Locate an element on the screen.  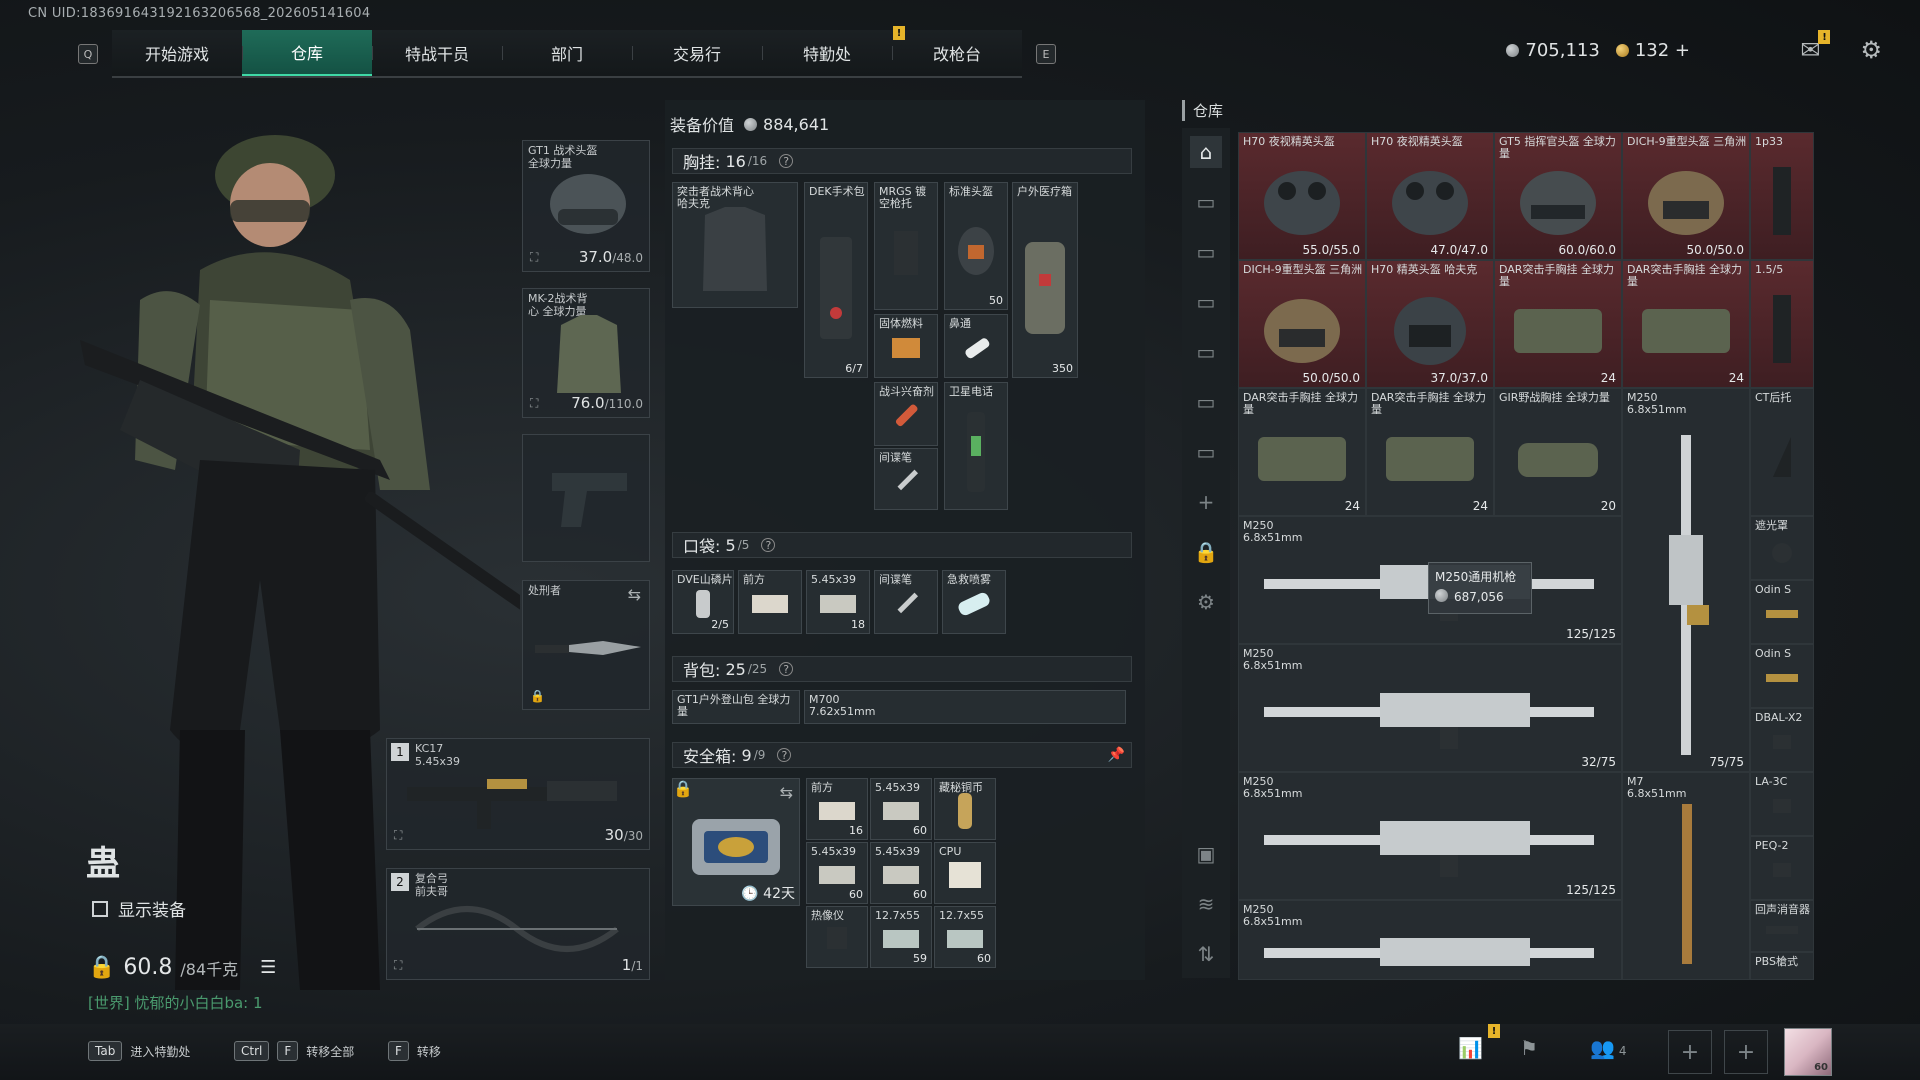
chest-rig-item: 固体燃料 is located at coordinates (906, 346).